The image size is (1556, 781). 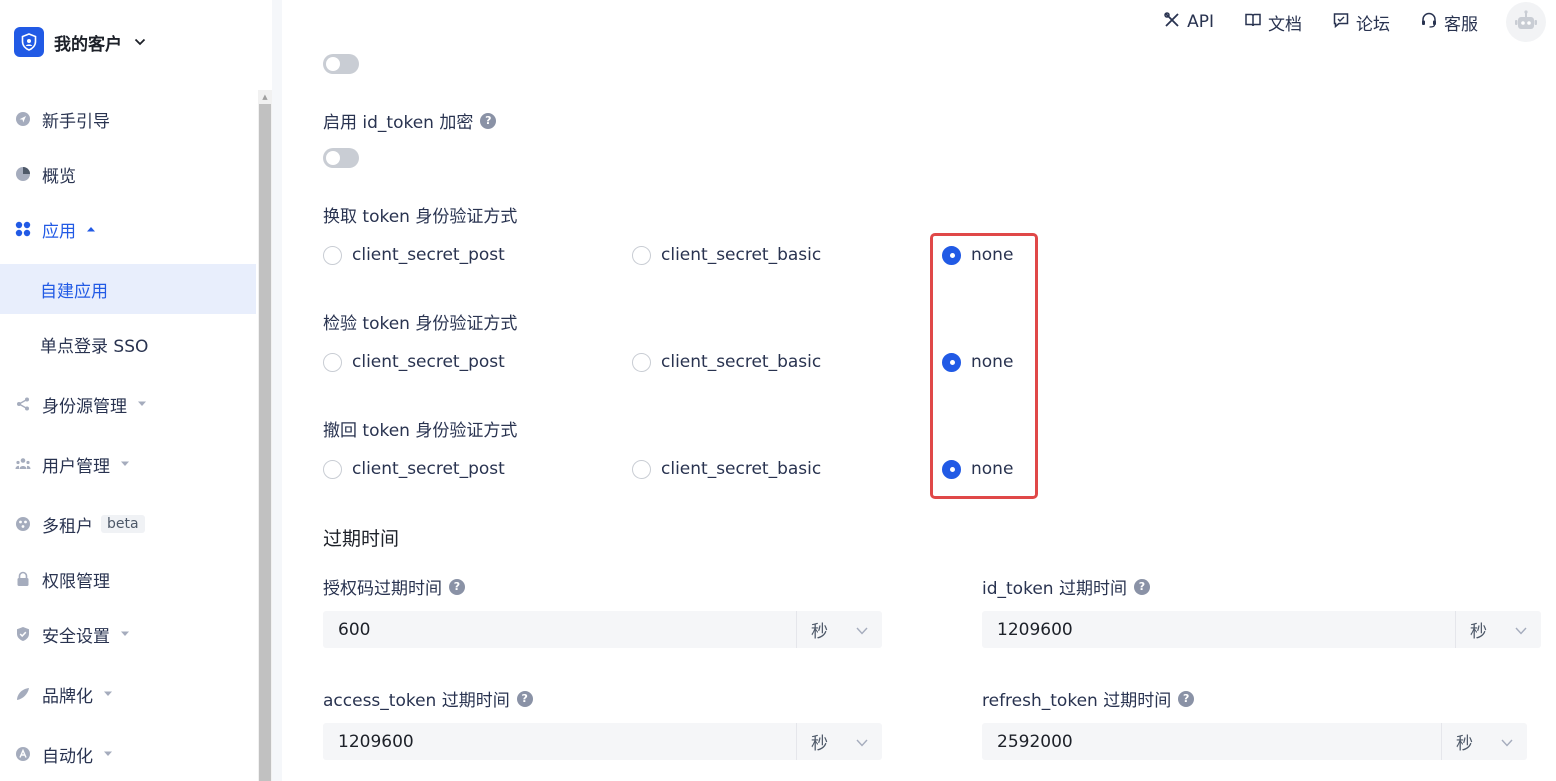 I want to click on scroll-up-arrow-icon: ▲, so click(x=265, y=97).